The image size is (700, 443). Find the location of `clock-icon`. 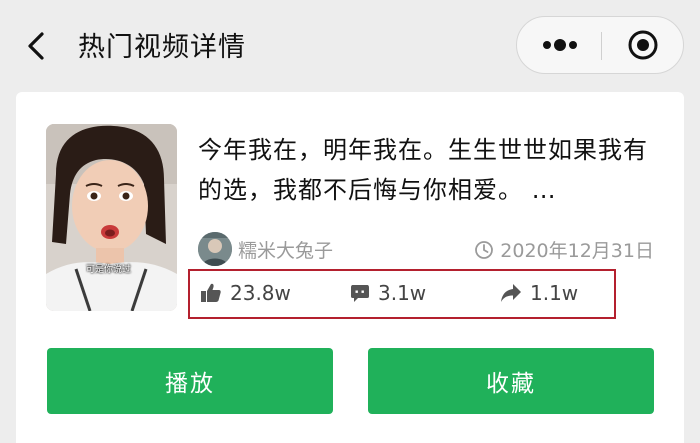

clock-icon is located at coordinates (484, 249).